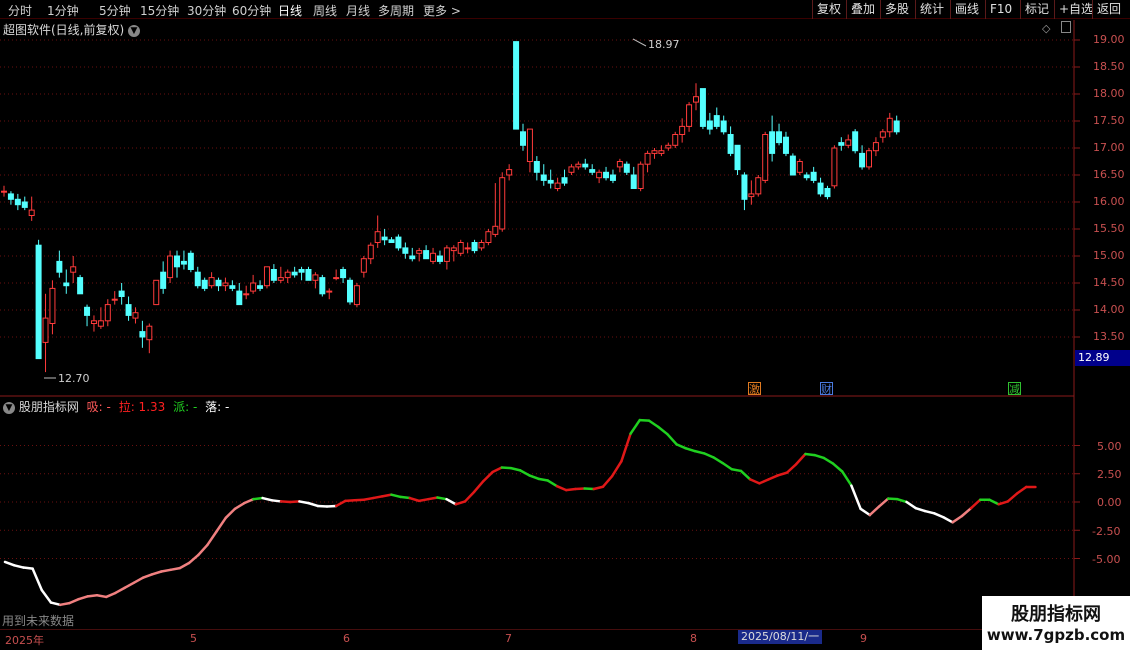  I want to click on tab-weekly: 周线, so click(325, 10).